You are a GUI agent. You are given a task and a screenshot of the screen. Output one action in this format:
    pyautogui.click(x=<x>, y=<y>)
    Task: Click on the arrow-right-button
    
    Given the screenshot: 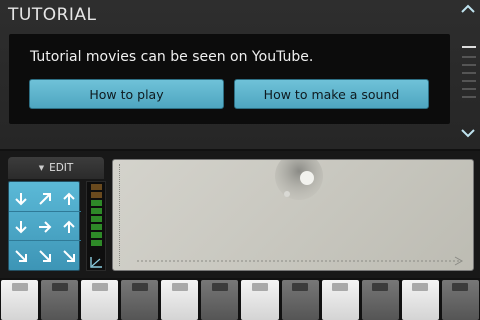 What is the action you would take?
    pyautogui.click(x=45, y=227)
    